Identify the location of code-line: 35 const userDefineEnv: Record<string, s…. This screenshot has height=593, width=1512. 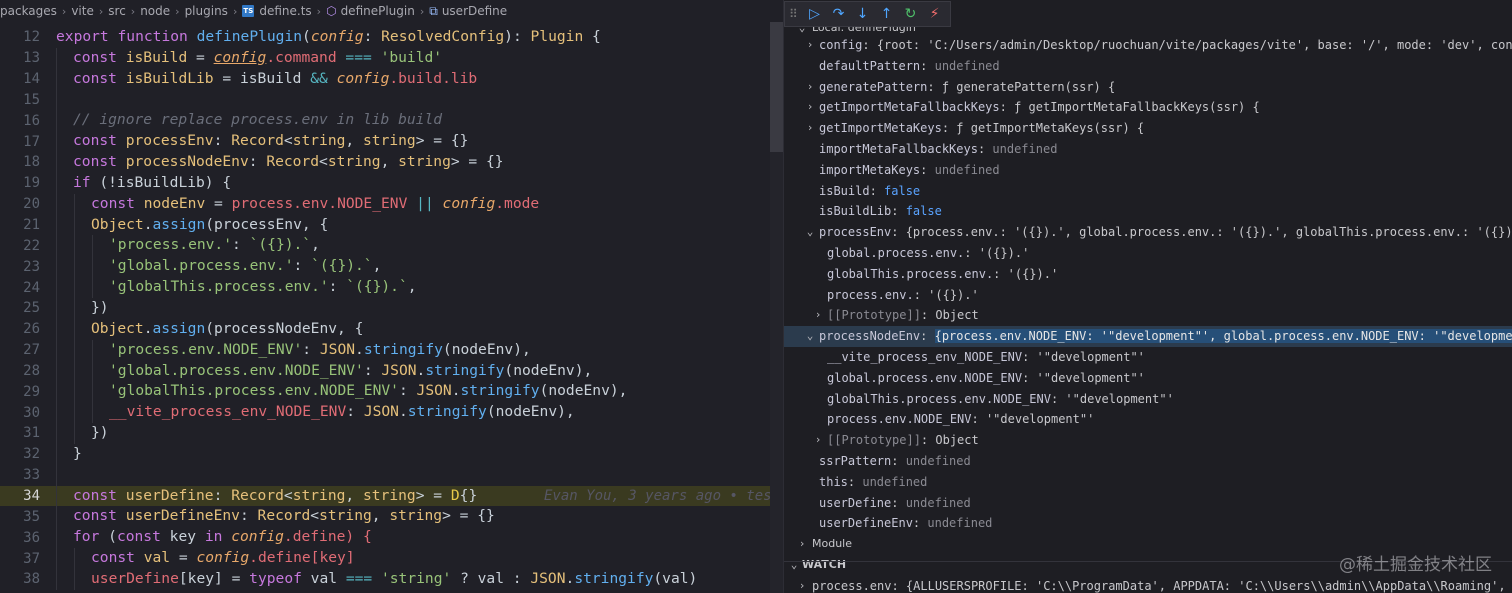
(385, 517).